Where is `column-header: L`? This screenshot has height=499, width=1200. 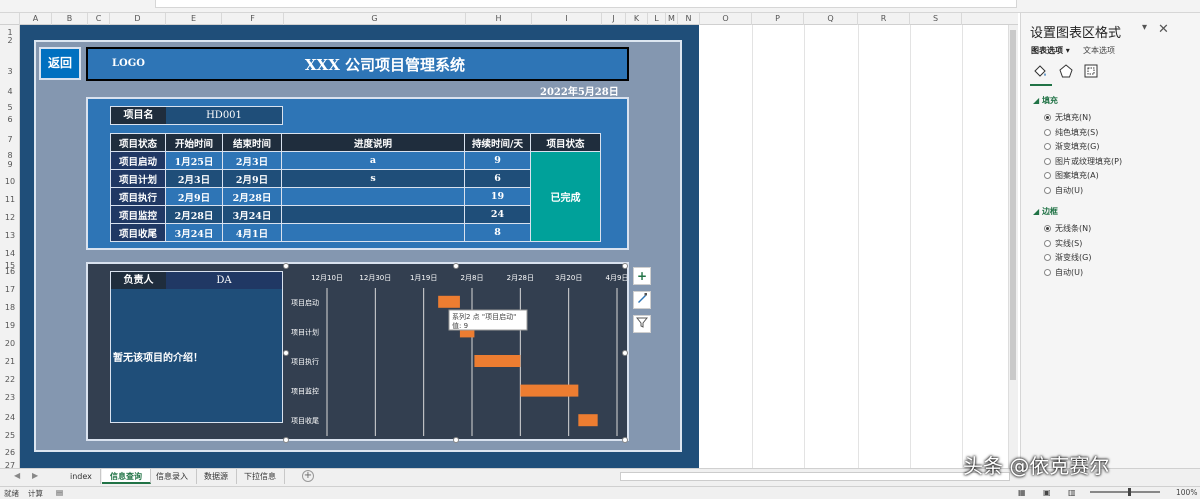 column-header: L is located at coordinates (657, 19).